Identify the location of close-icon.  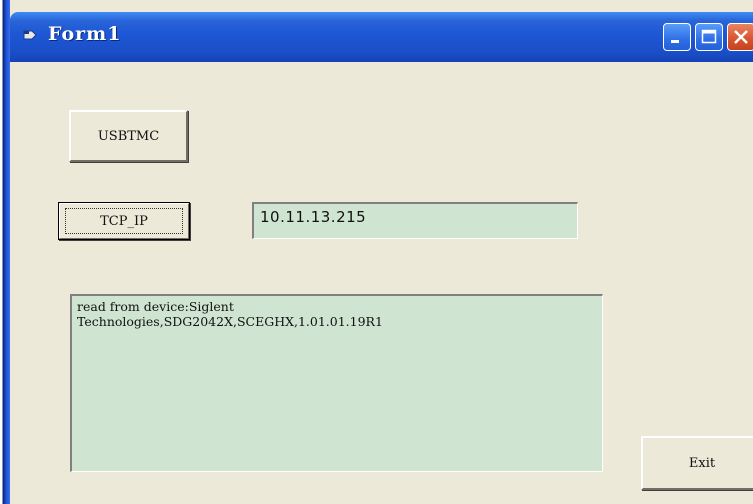
(741, 37).